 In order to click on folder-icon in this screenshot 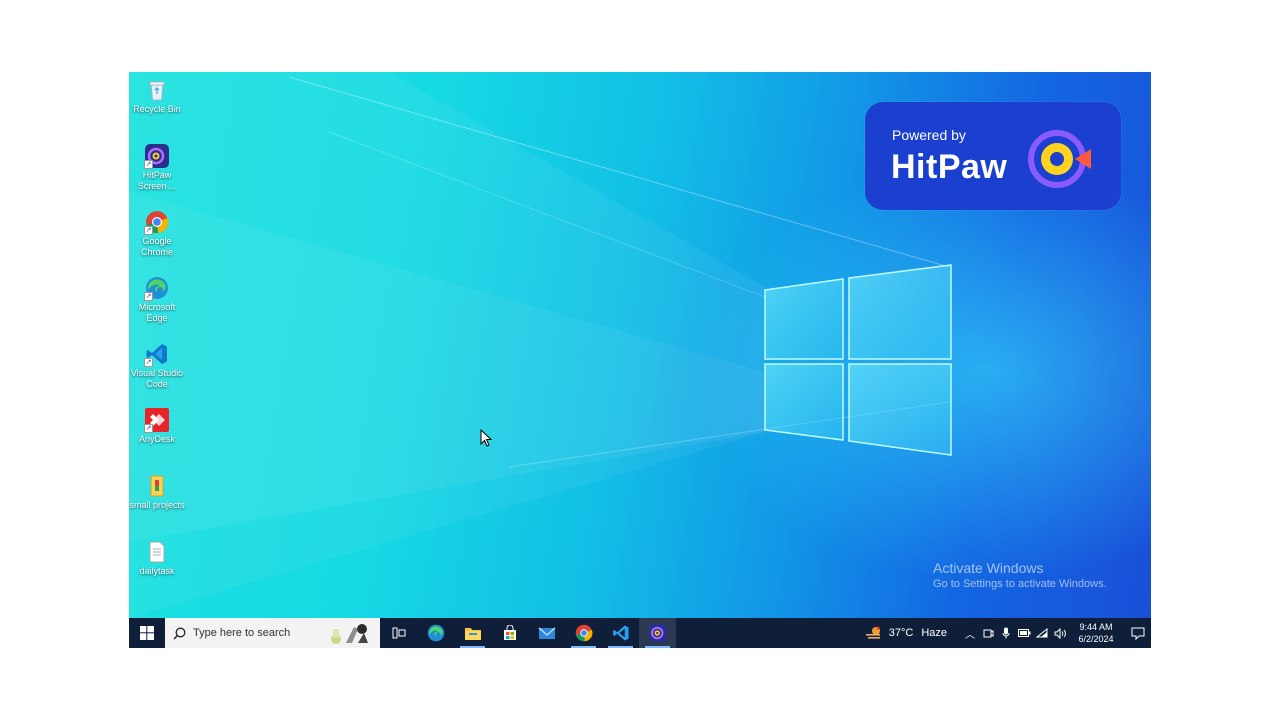, I will do `click(157, 486)`.